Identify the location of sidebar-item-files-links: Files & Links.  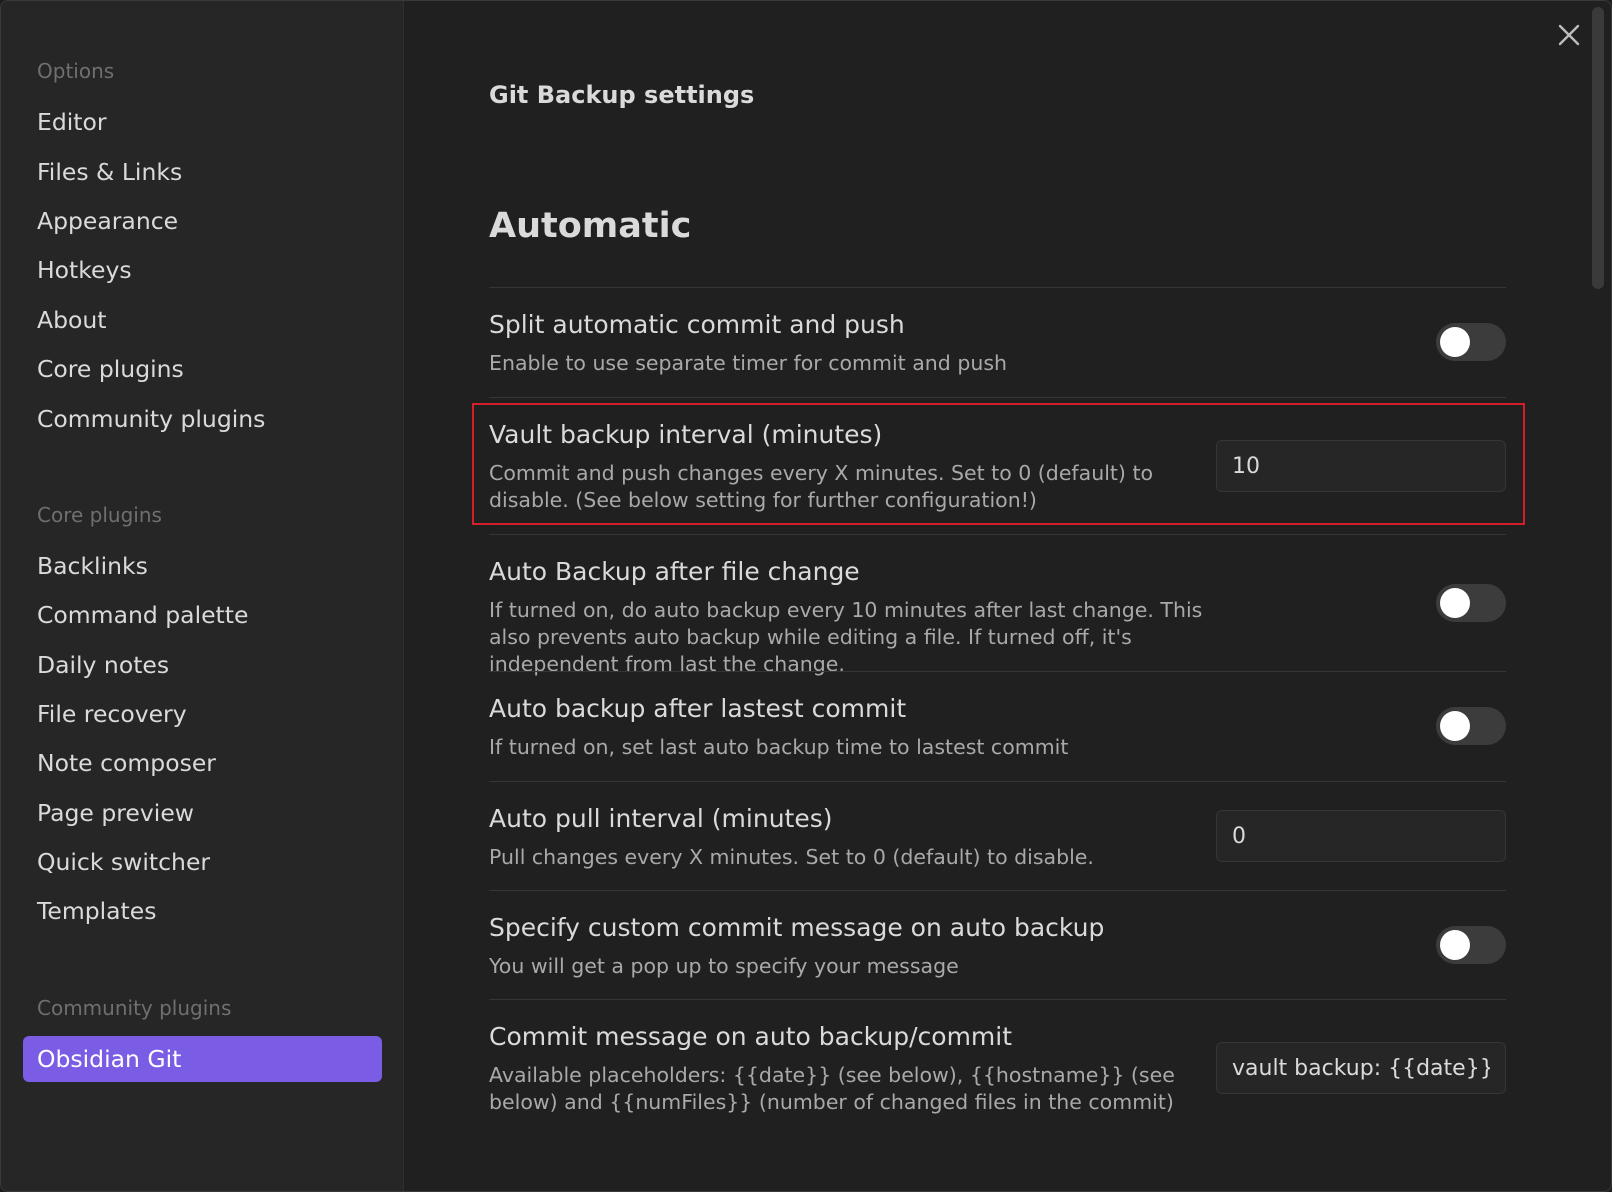
(202, 172).